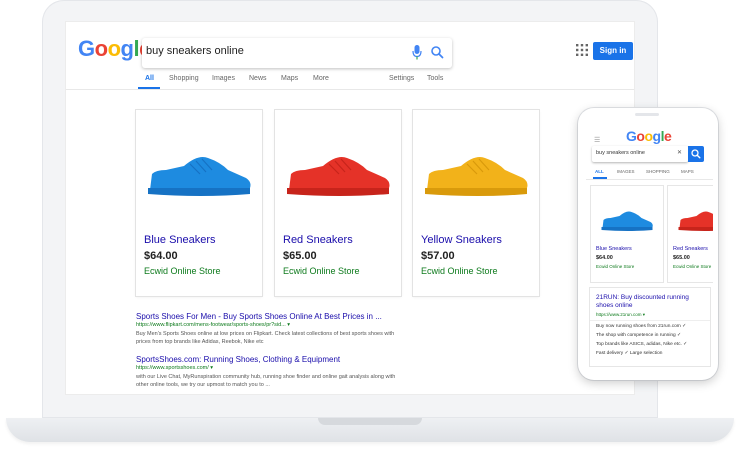 This screenshot has height=450, width=740. I want to click on tab-images: Images, so click(223, 78).